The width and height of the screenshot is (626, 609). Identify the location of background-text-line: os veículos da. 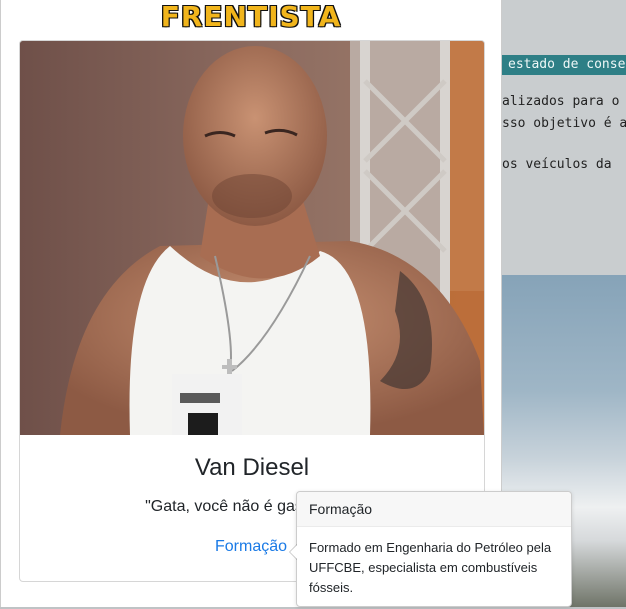
(557, 164).